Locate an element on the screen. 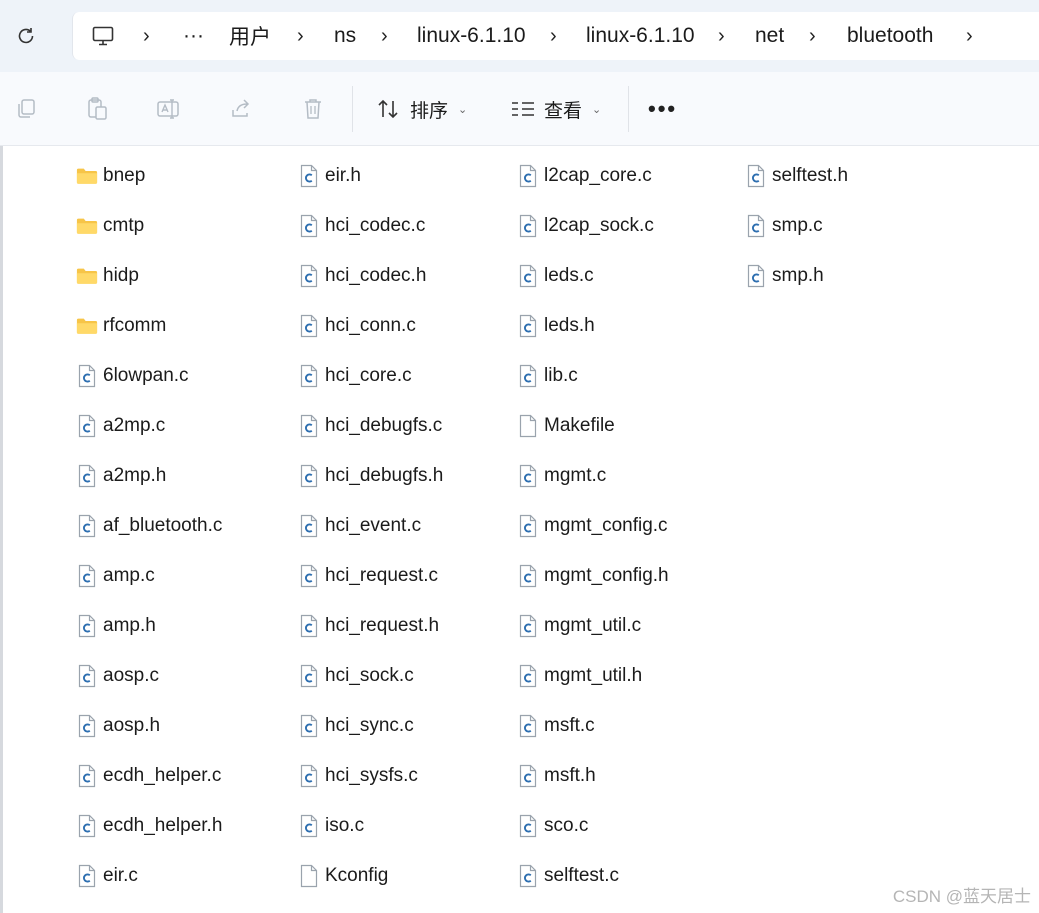  file-item: hci_debugfs.h is located at coordinates (370, 476).